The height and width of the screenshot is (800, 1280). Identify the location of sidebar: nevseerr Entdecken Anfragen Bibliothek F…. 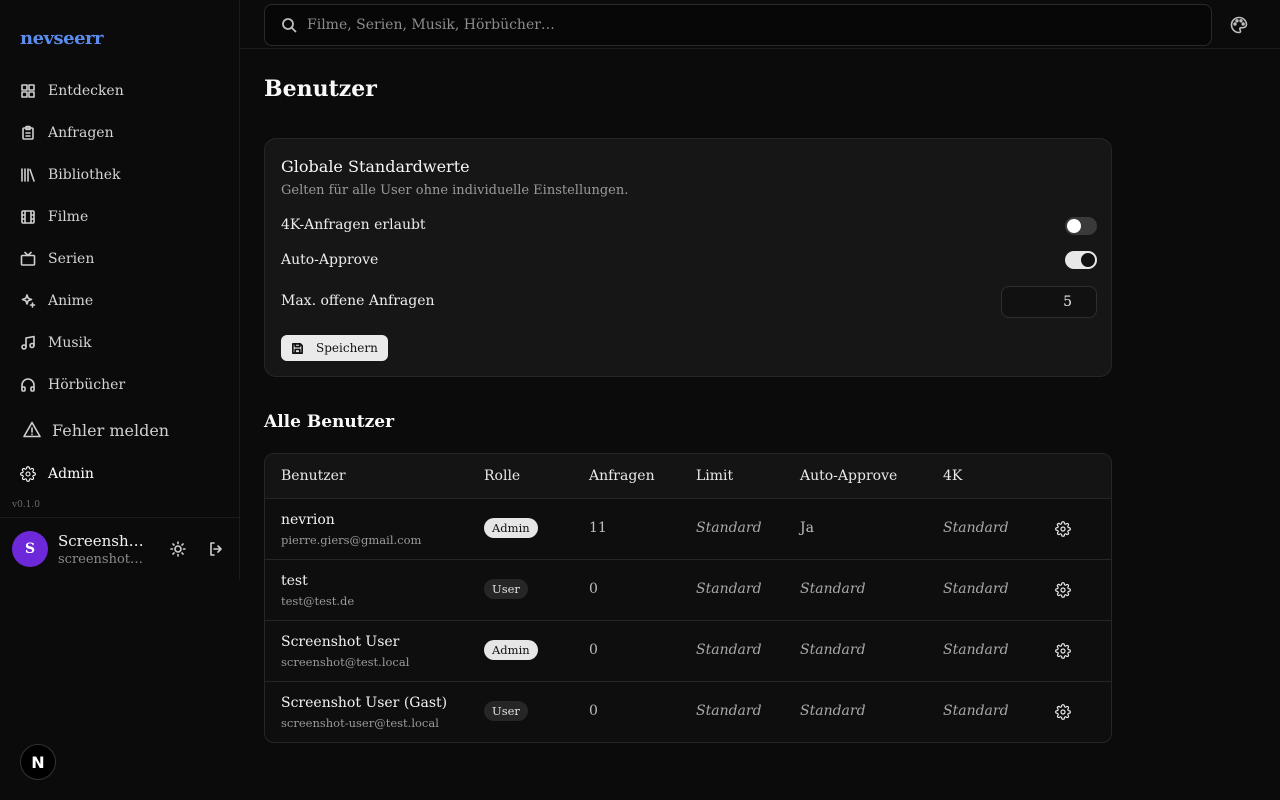
(120, 290).